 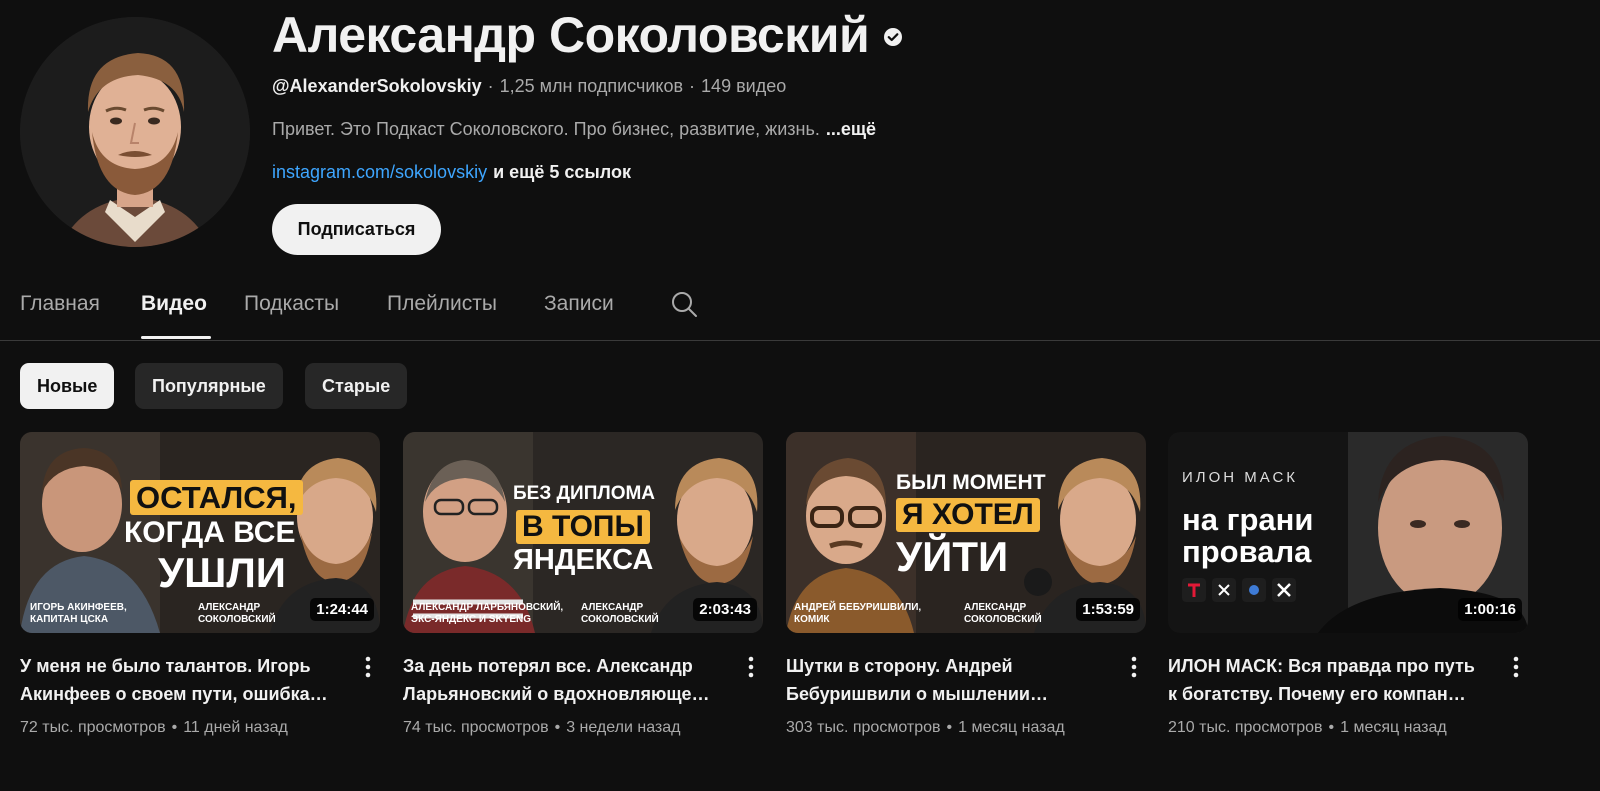 I want to click on video-duration: 1:53:59, so click(x=1108, y=609).